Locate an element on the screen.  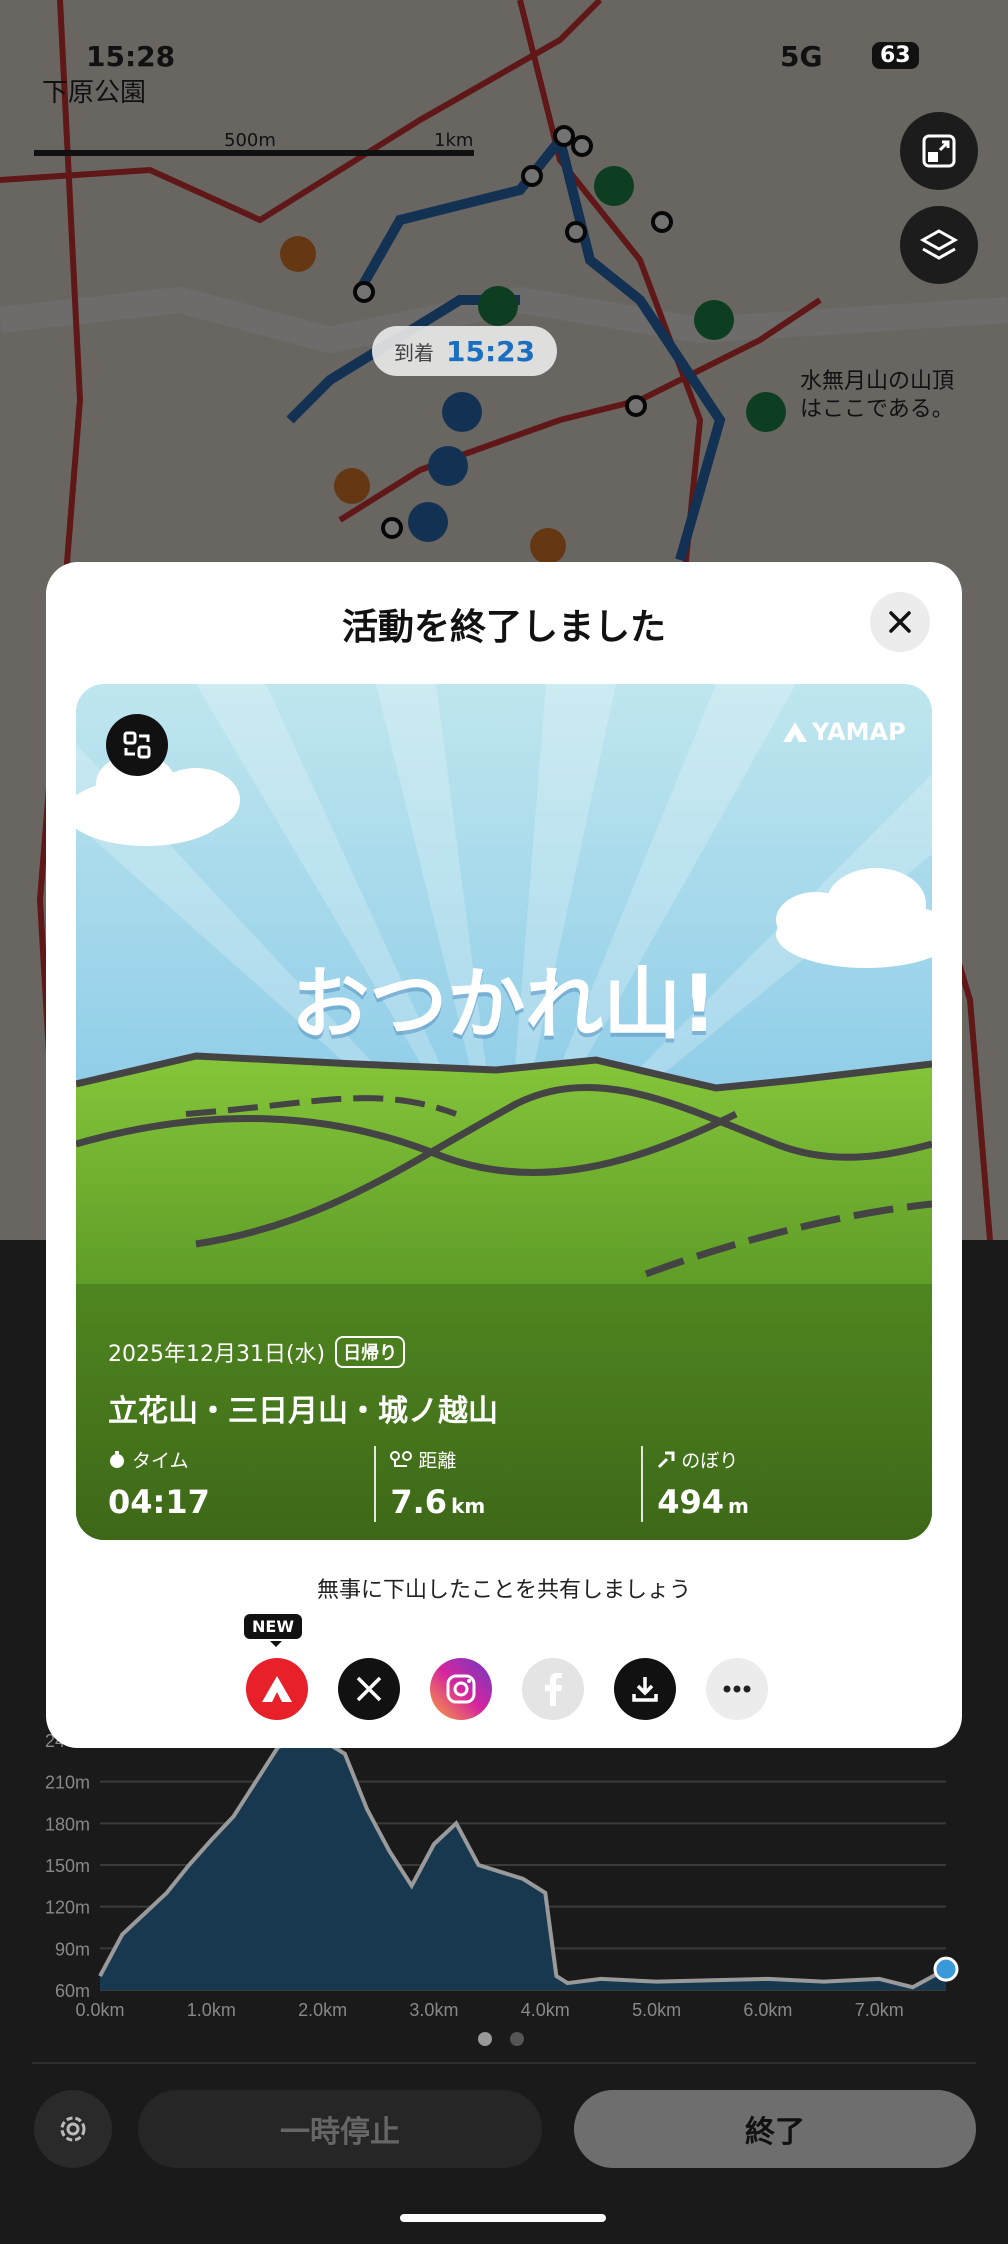
stat-distance-label: 距離 is located at coordinates (437, 1461).